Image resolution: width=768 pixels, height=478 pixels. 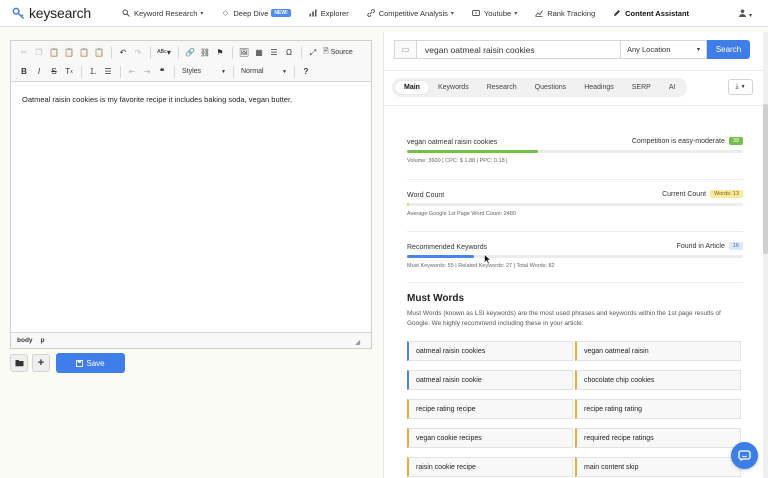 What do you see at coordinates (657, 13) in the screenshot?
I see `nav-label: Content Assistant` at bounding box center [657, 13].